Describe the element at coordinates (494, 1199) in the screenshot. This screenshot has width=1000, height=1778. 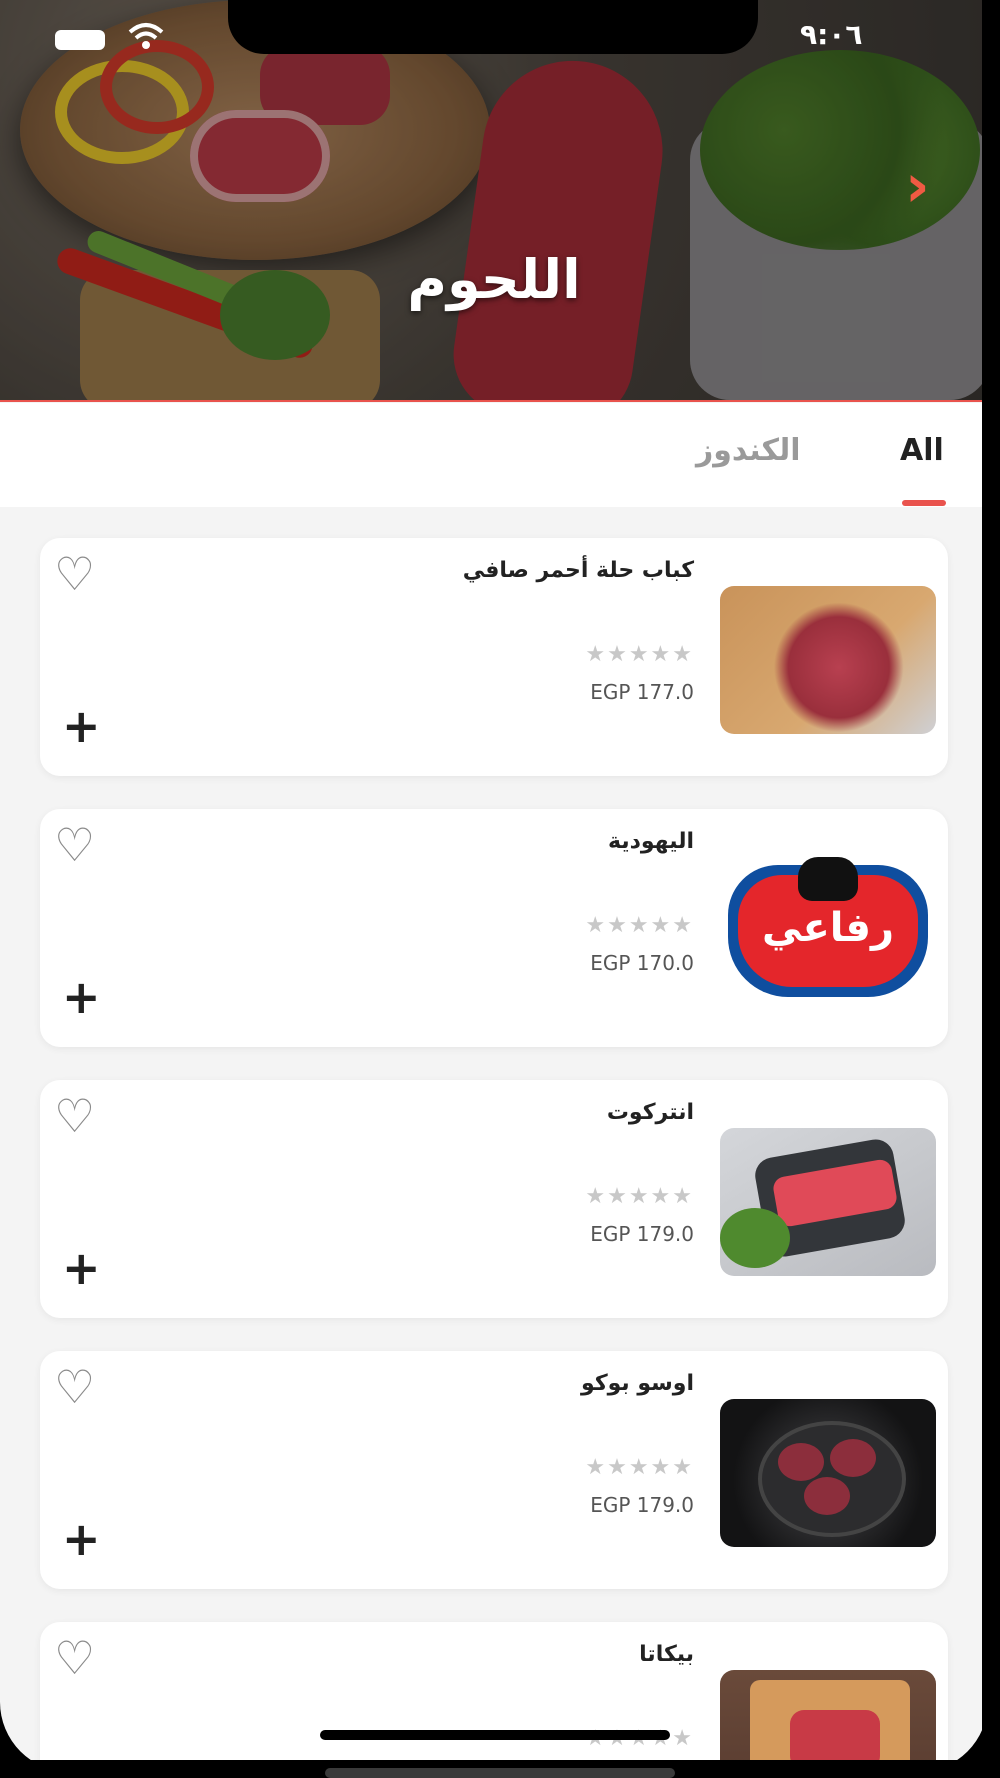
I see `product-card: ♡ انتركوت ★★★★★ EGP 179.0 +` at that location.